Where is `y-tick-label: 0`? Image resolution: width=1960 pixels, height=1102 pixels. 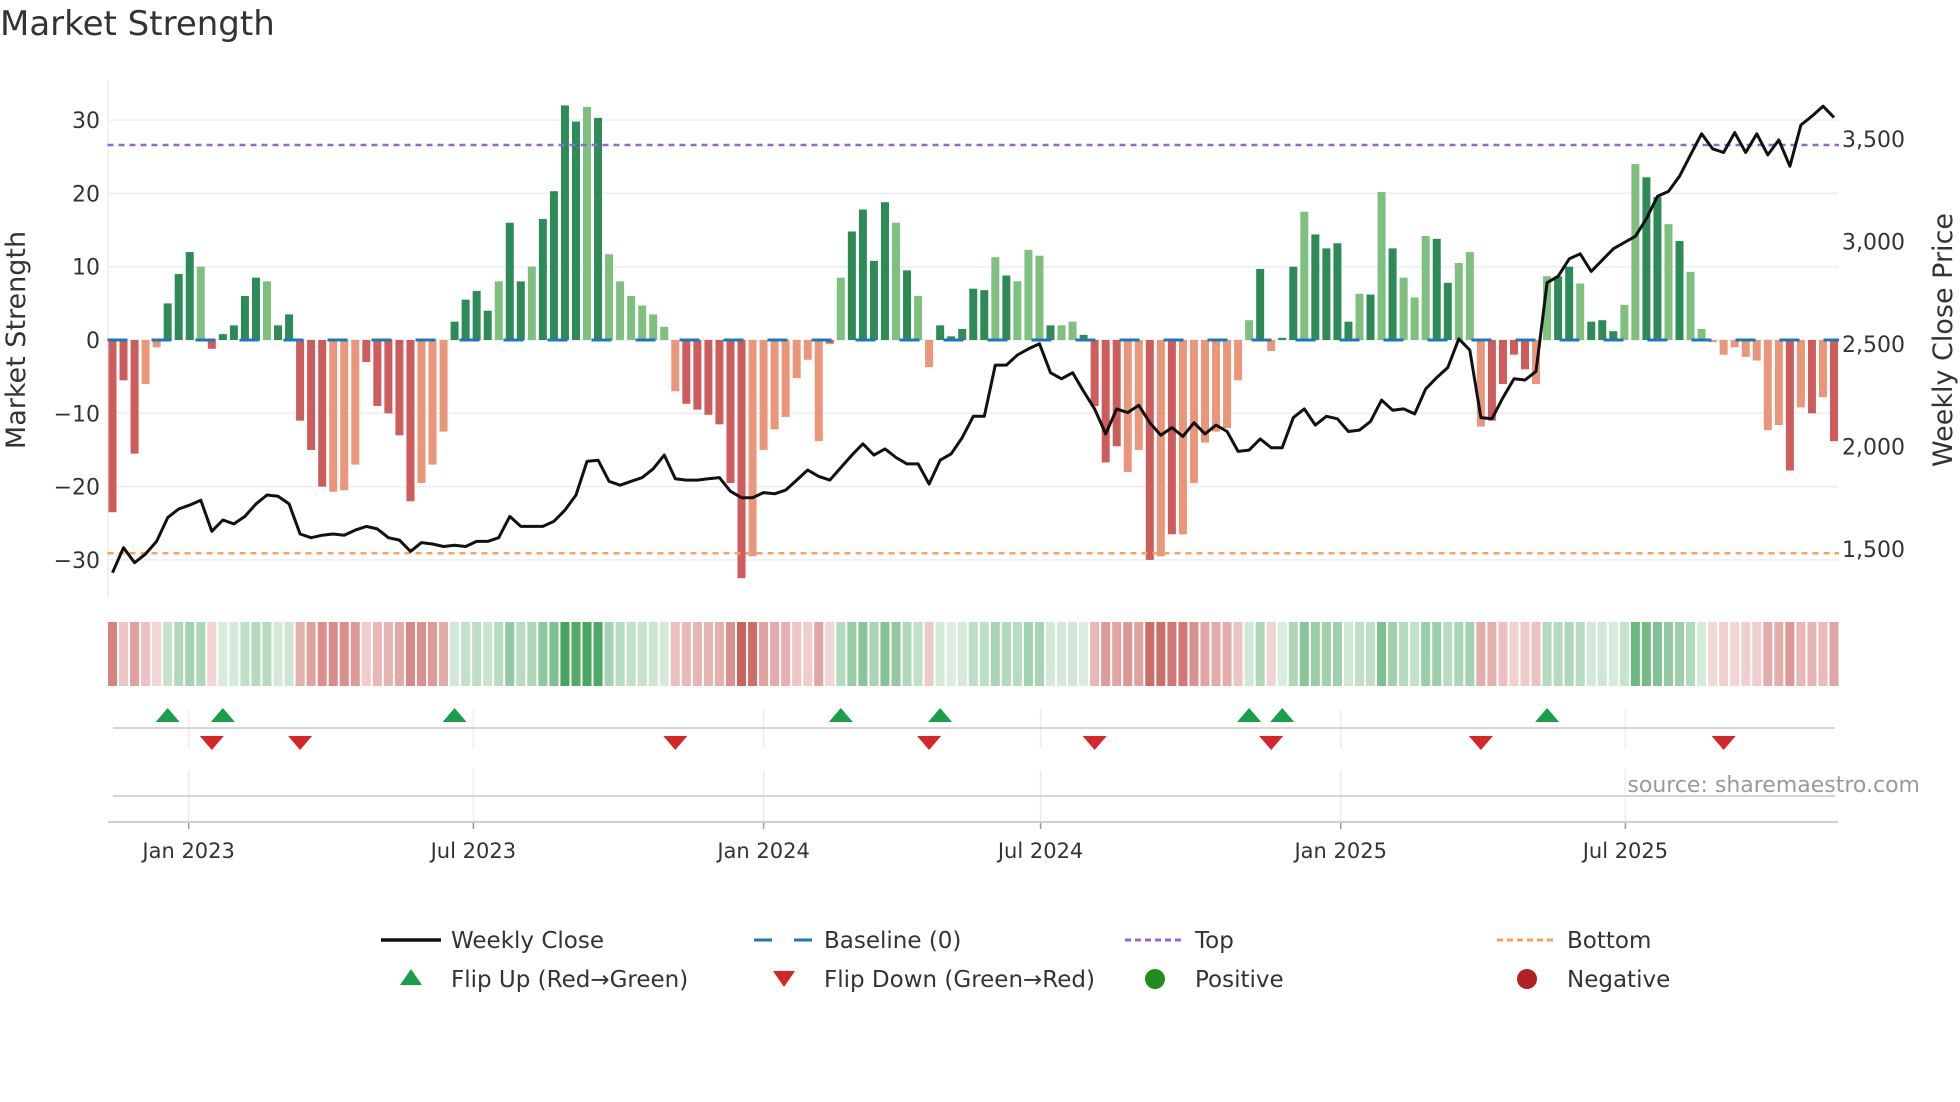 y-tick-label: 0 is located at coordinates (93, 341).